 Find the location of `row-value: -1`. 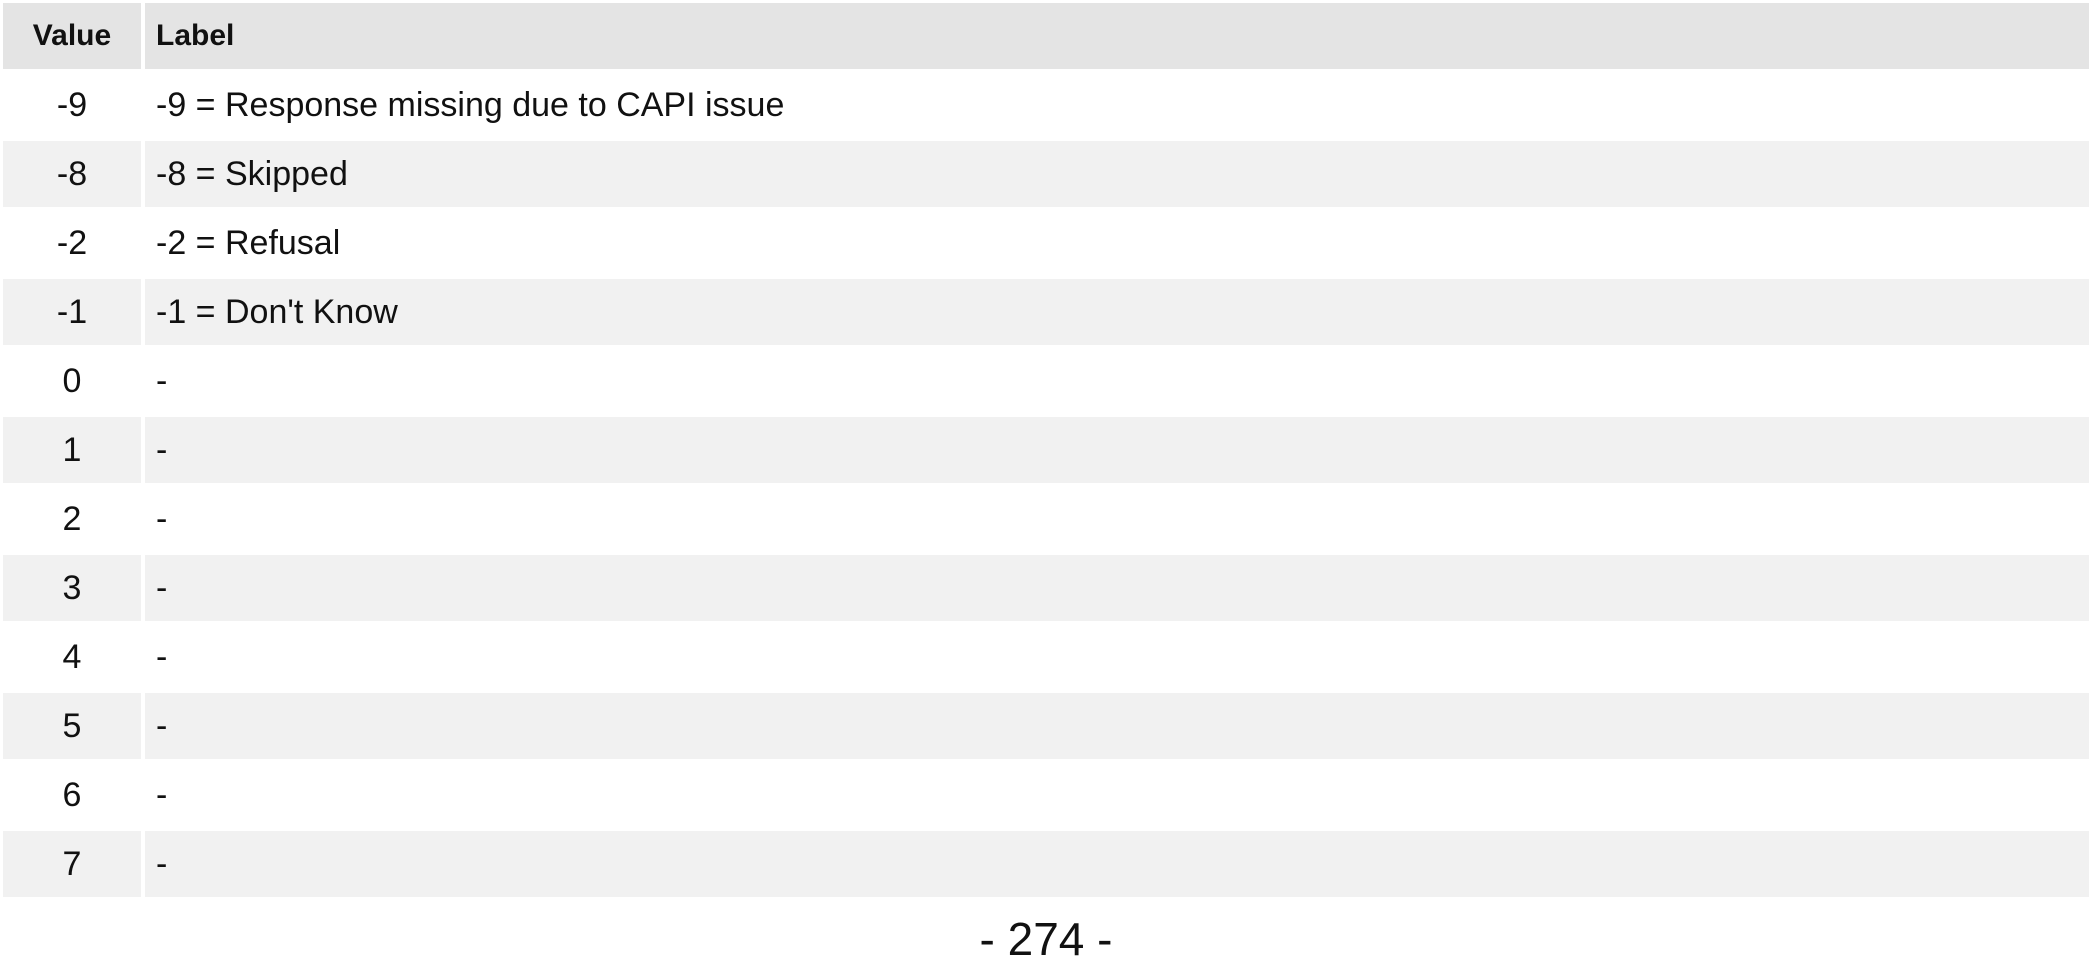

row-value: -1 is located at coordinates (74, 310).